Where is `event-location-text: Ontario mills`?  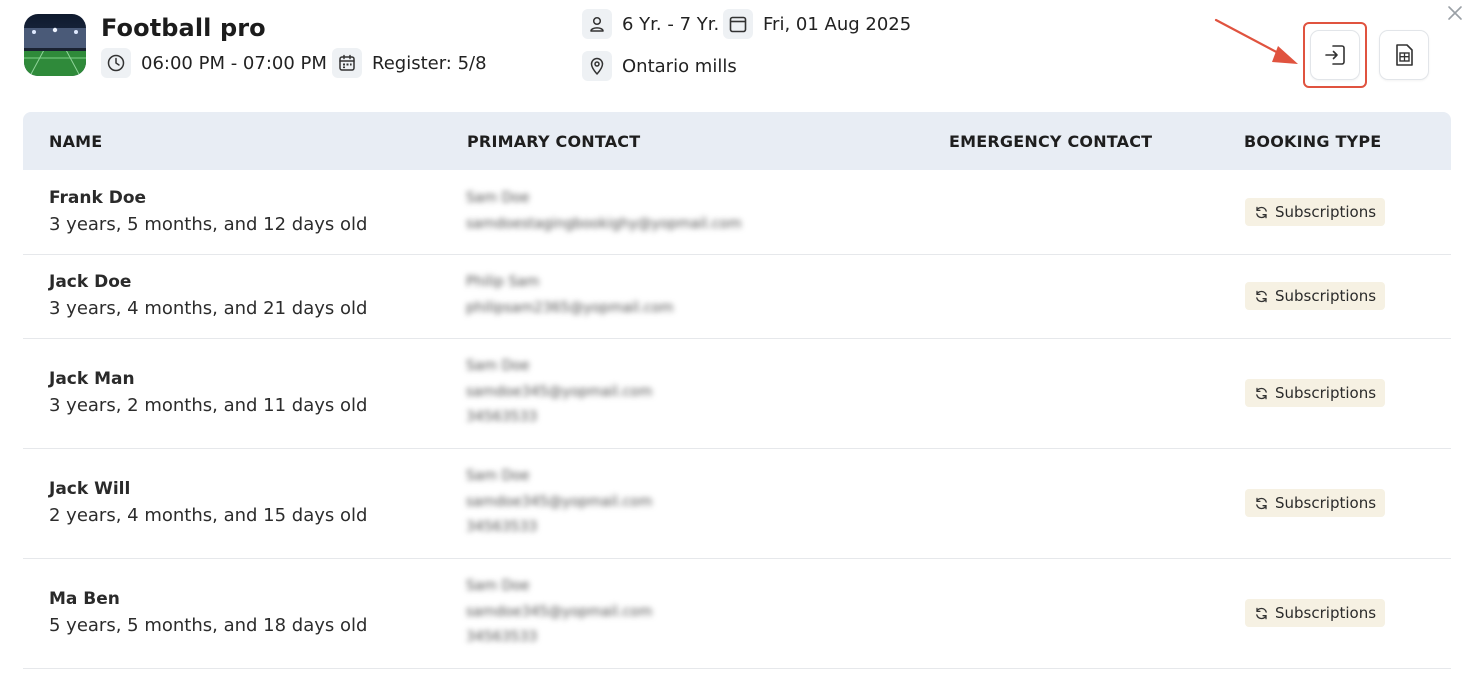
event-location-text: Ontario mills is located at coordinates (679, 66).